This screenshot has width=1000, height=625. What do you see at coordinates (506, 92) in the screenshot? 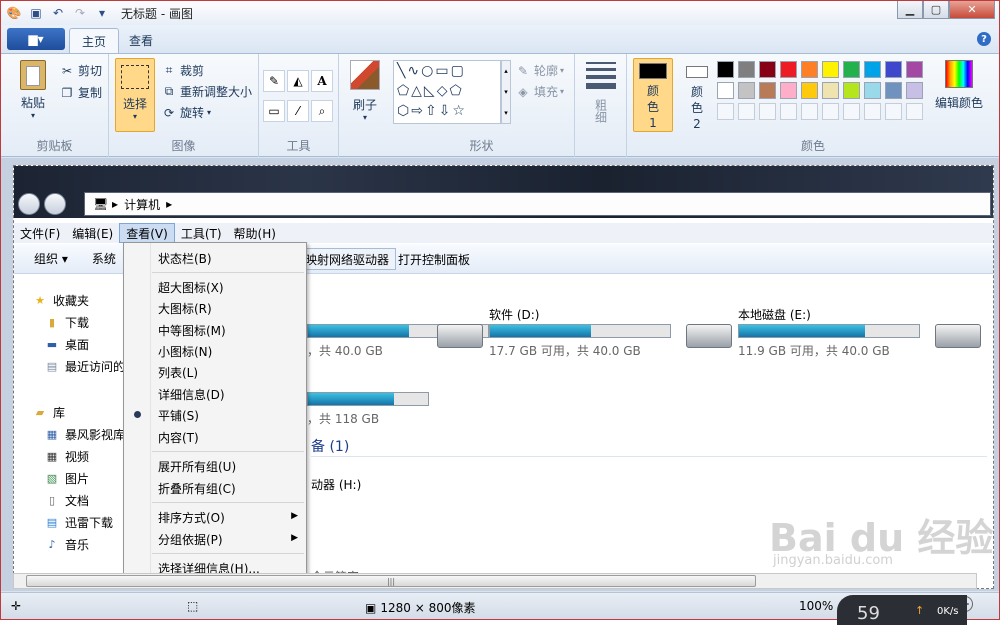
I see `shapes-scroll: ▴ ▾ ▾` at bounding box center [506, 92].